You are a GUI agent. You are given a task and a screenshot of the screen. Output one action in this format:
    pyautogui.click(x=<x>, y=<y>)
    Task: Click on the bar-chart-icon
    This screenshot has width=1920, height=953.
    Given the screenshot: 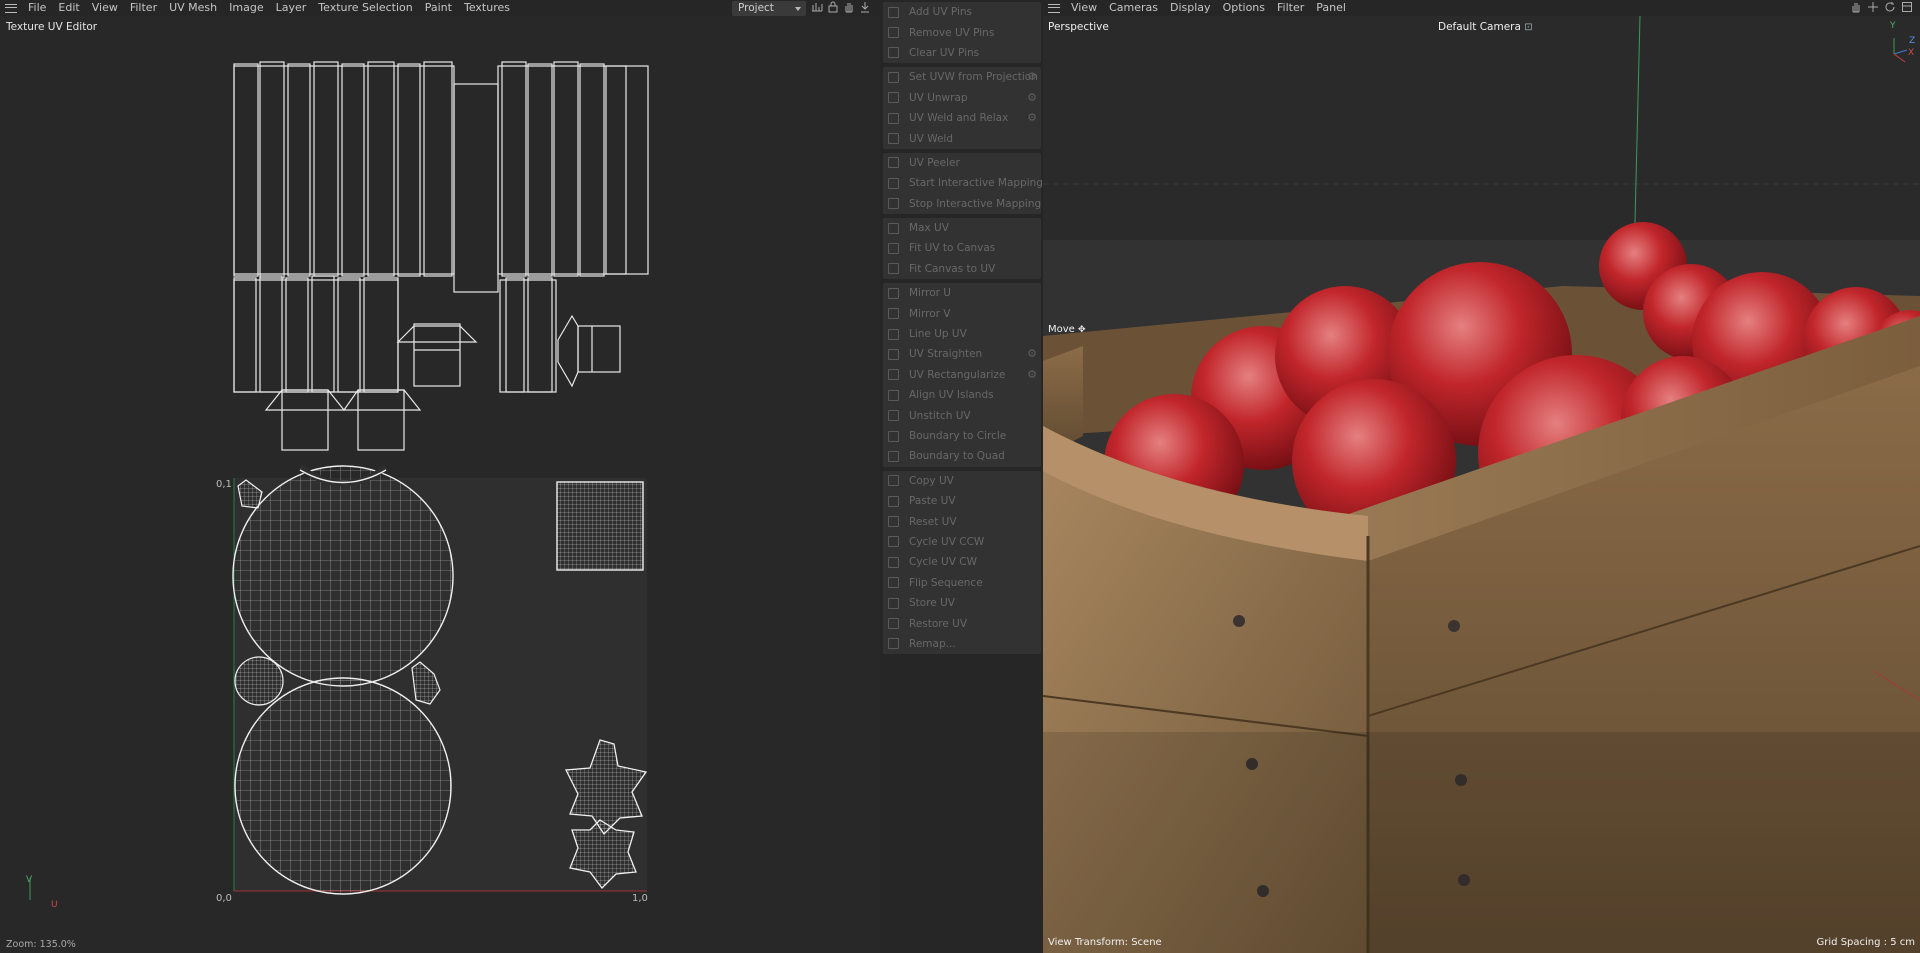 What is the action you would take?
    pyautogui.click(x=817, y=8)
    